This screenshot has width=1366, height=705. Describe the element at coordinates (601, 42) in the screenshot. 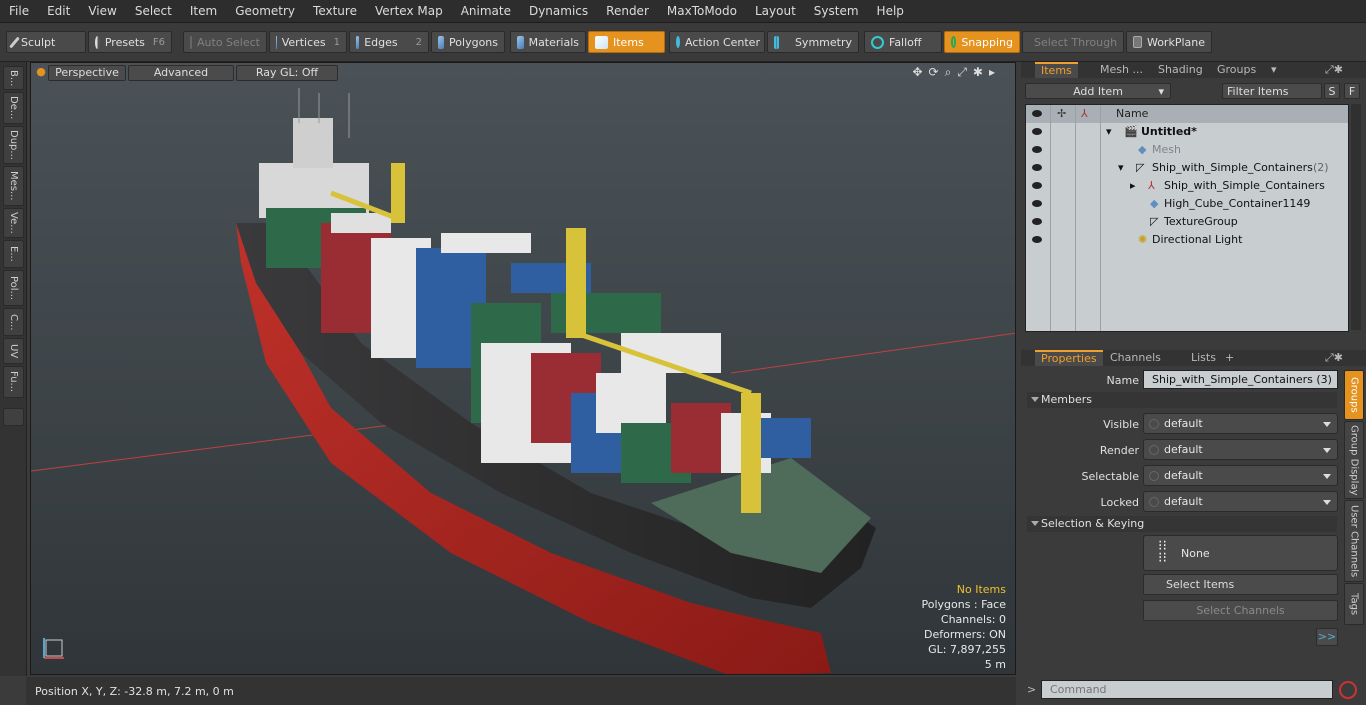

I see `items-icon` at that location.